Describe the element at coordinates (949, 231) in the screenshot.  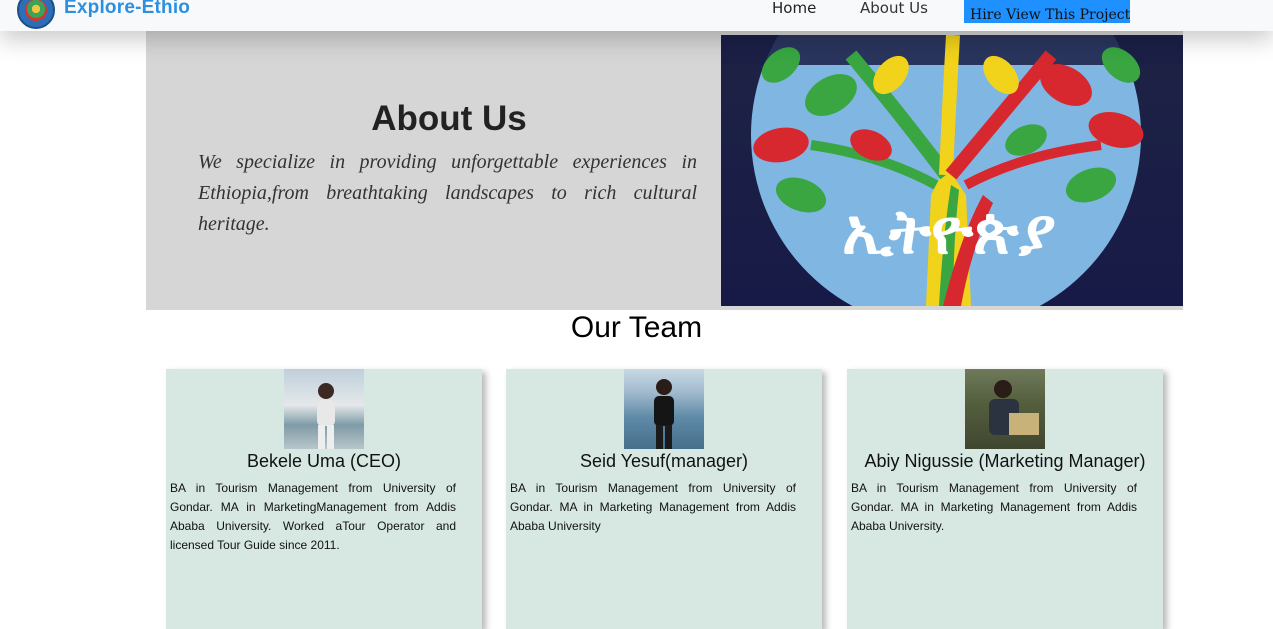
I see `ethiopia-amharic-text: ኢትዮጵያ` at that location.